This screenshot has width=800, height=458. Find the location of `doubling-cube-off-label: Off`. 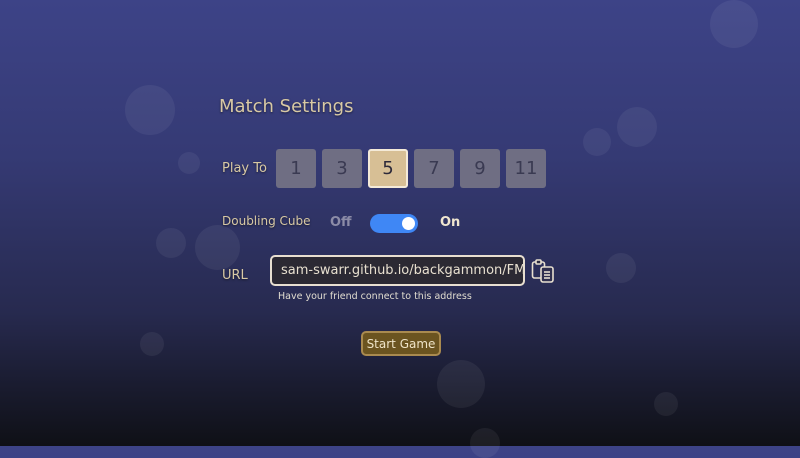

doubling-cube-off-label: Off is located at coordinates (341, 222).